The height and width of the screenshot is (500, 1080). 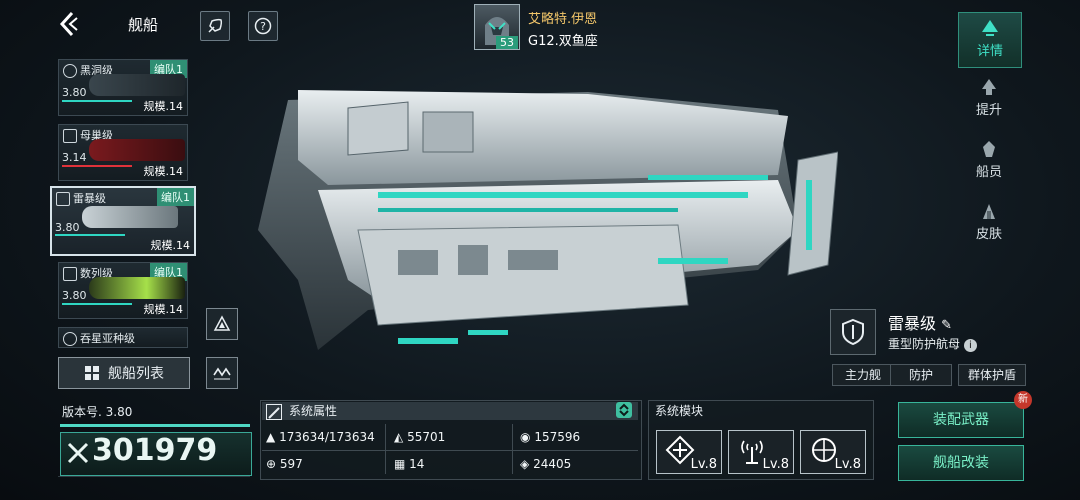 I want to click on attr-speed: ◈ 24405, so click(x=545, y=464).